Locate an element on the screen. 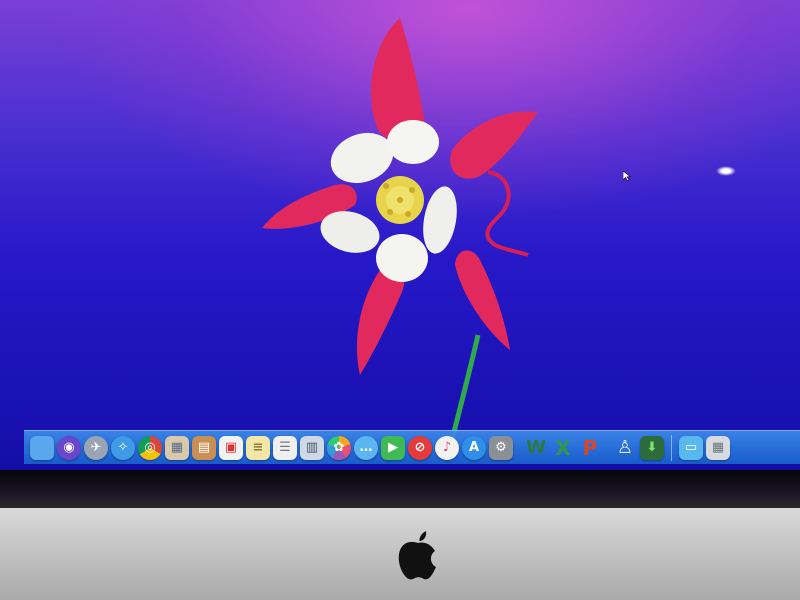  flower-stem is located at coordinates (465, 387).